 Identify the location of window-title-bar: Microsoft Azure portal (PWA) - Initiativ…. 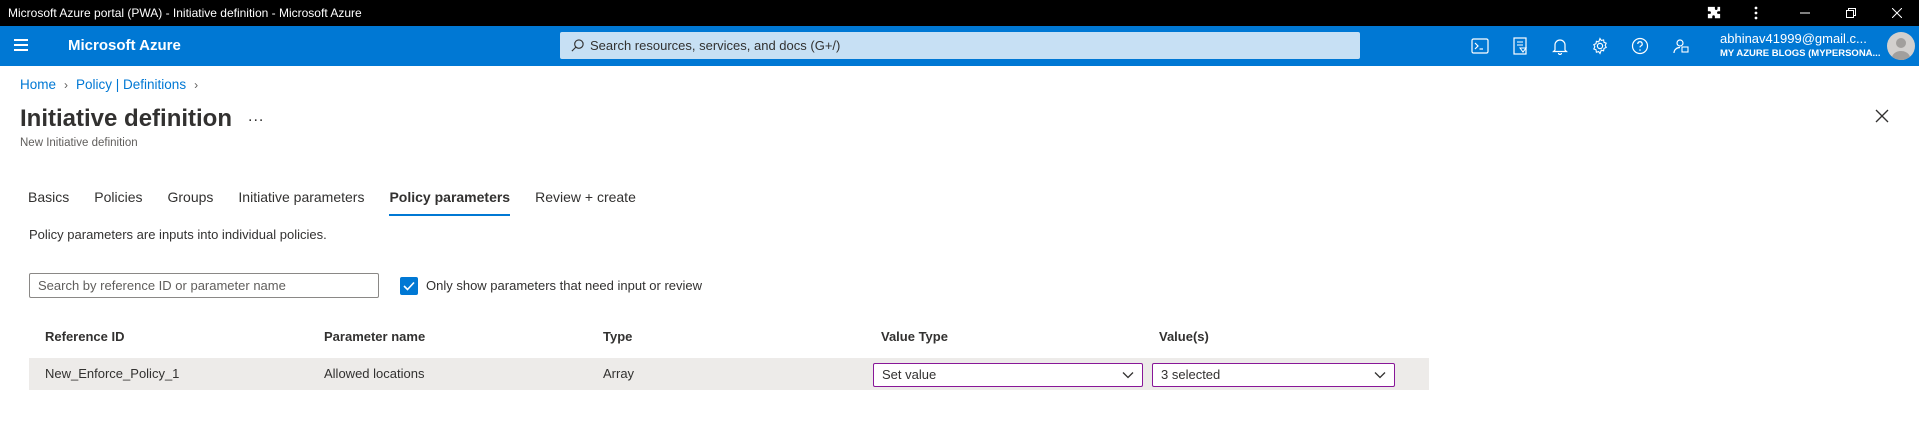
(959, 13).